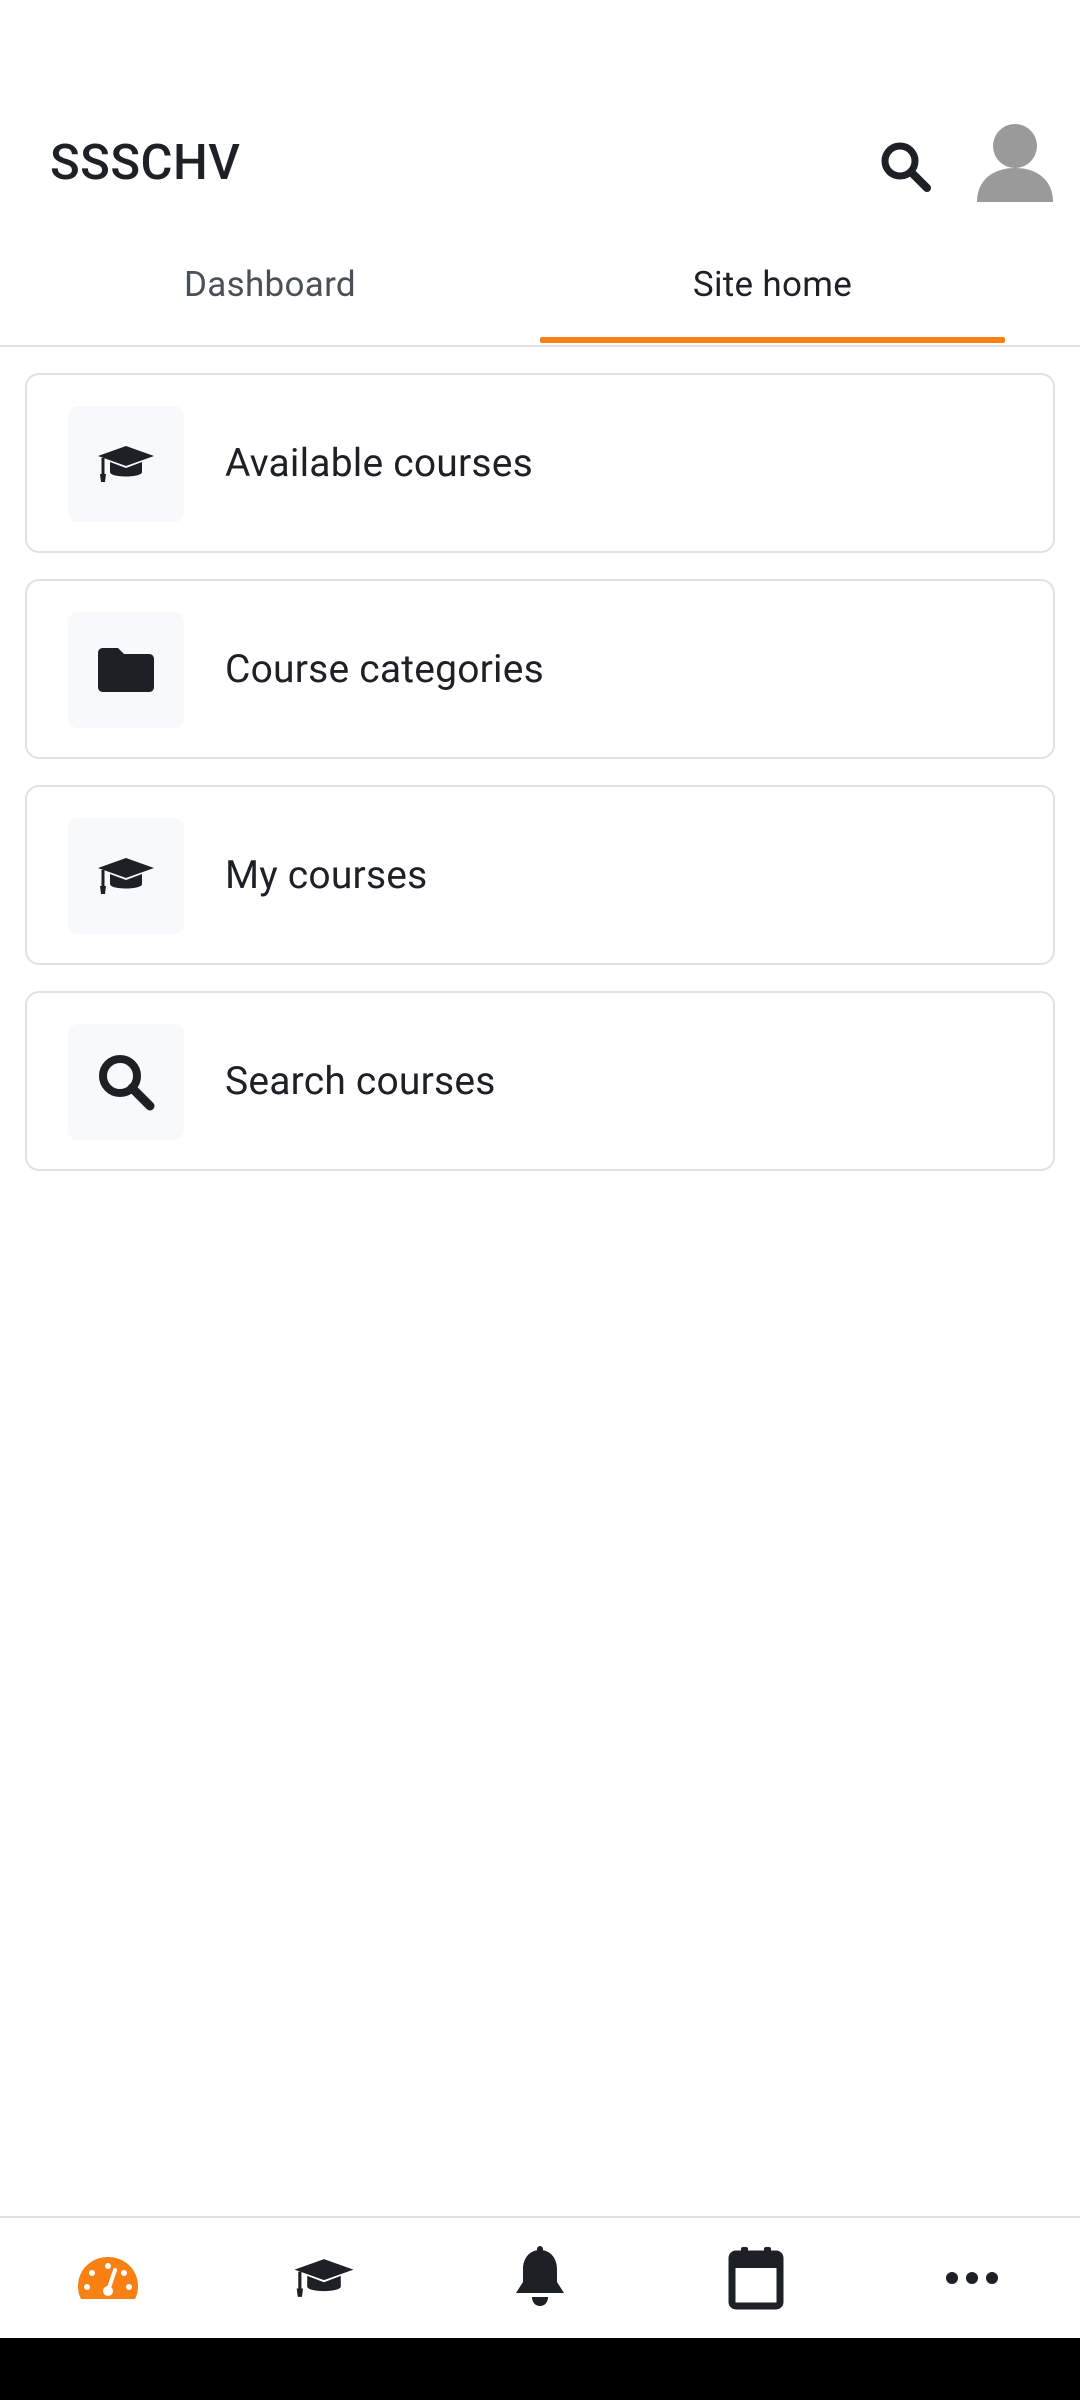 The height and width of the screenshot is (2400, 1080). I want to click on active-tab-indicator, so click(772, 340).